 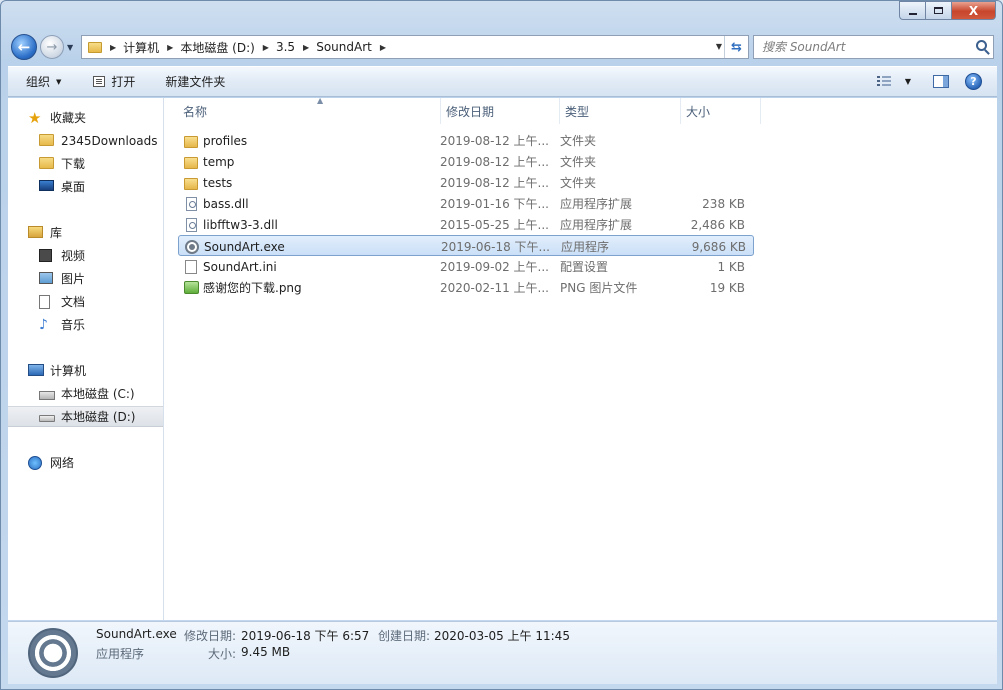 I want to click on sidebar-item-computer: 计算机, so click(x=85, y=370).